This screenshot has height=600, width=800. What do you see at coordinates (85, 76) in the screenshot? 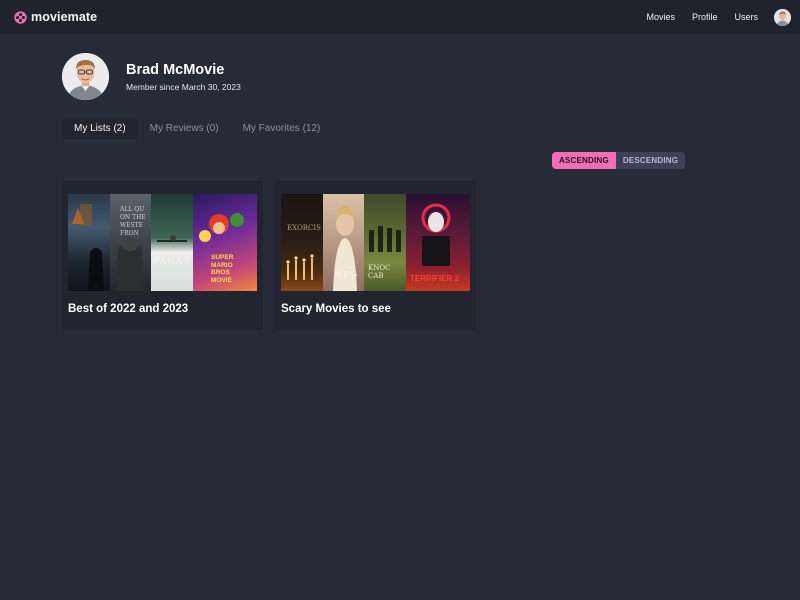
I see `profile-avatar` at bounding box center [85, 76].